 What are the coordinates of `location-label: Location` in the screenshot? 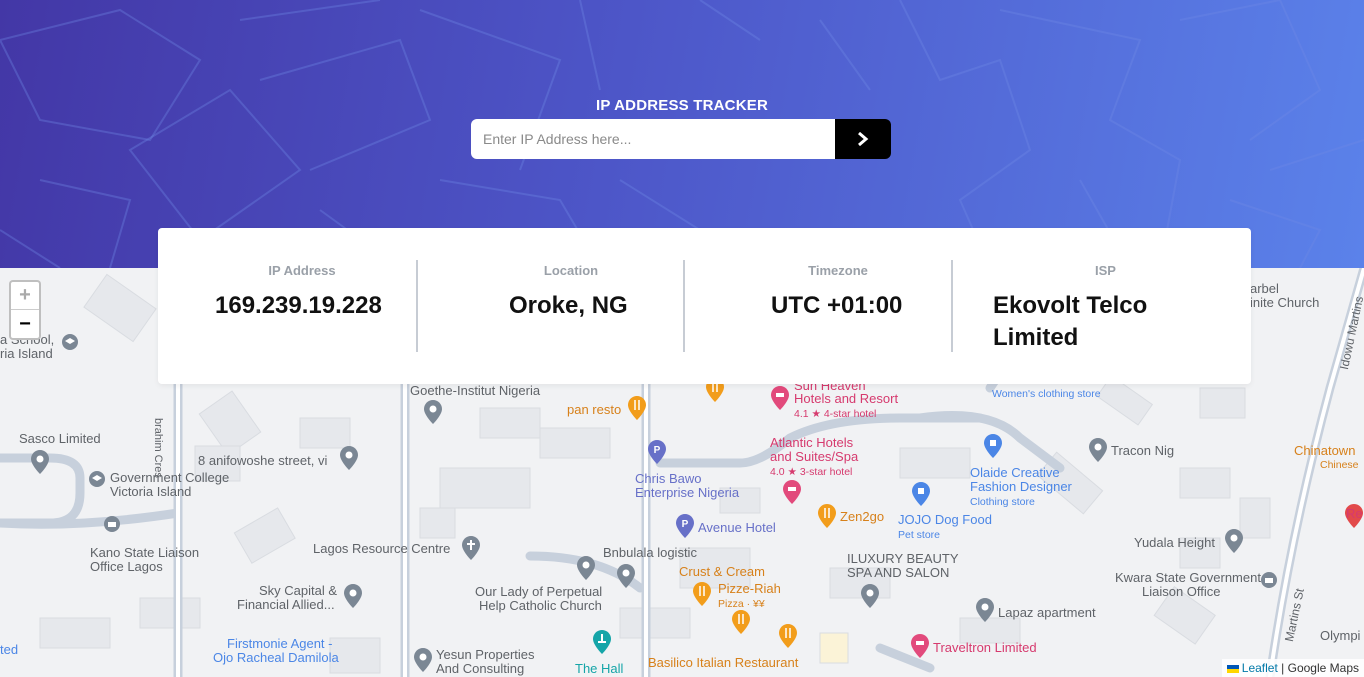 It's located at (571, 270).